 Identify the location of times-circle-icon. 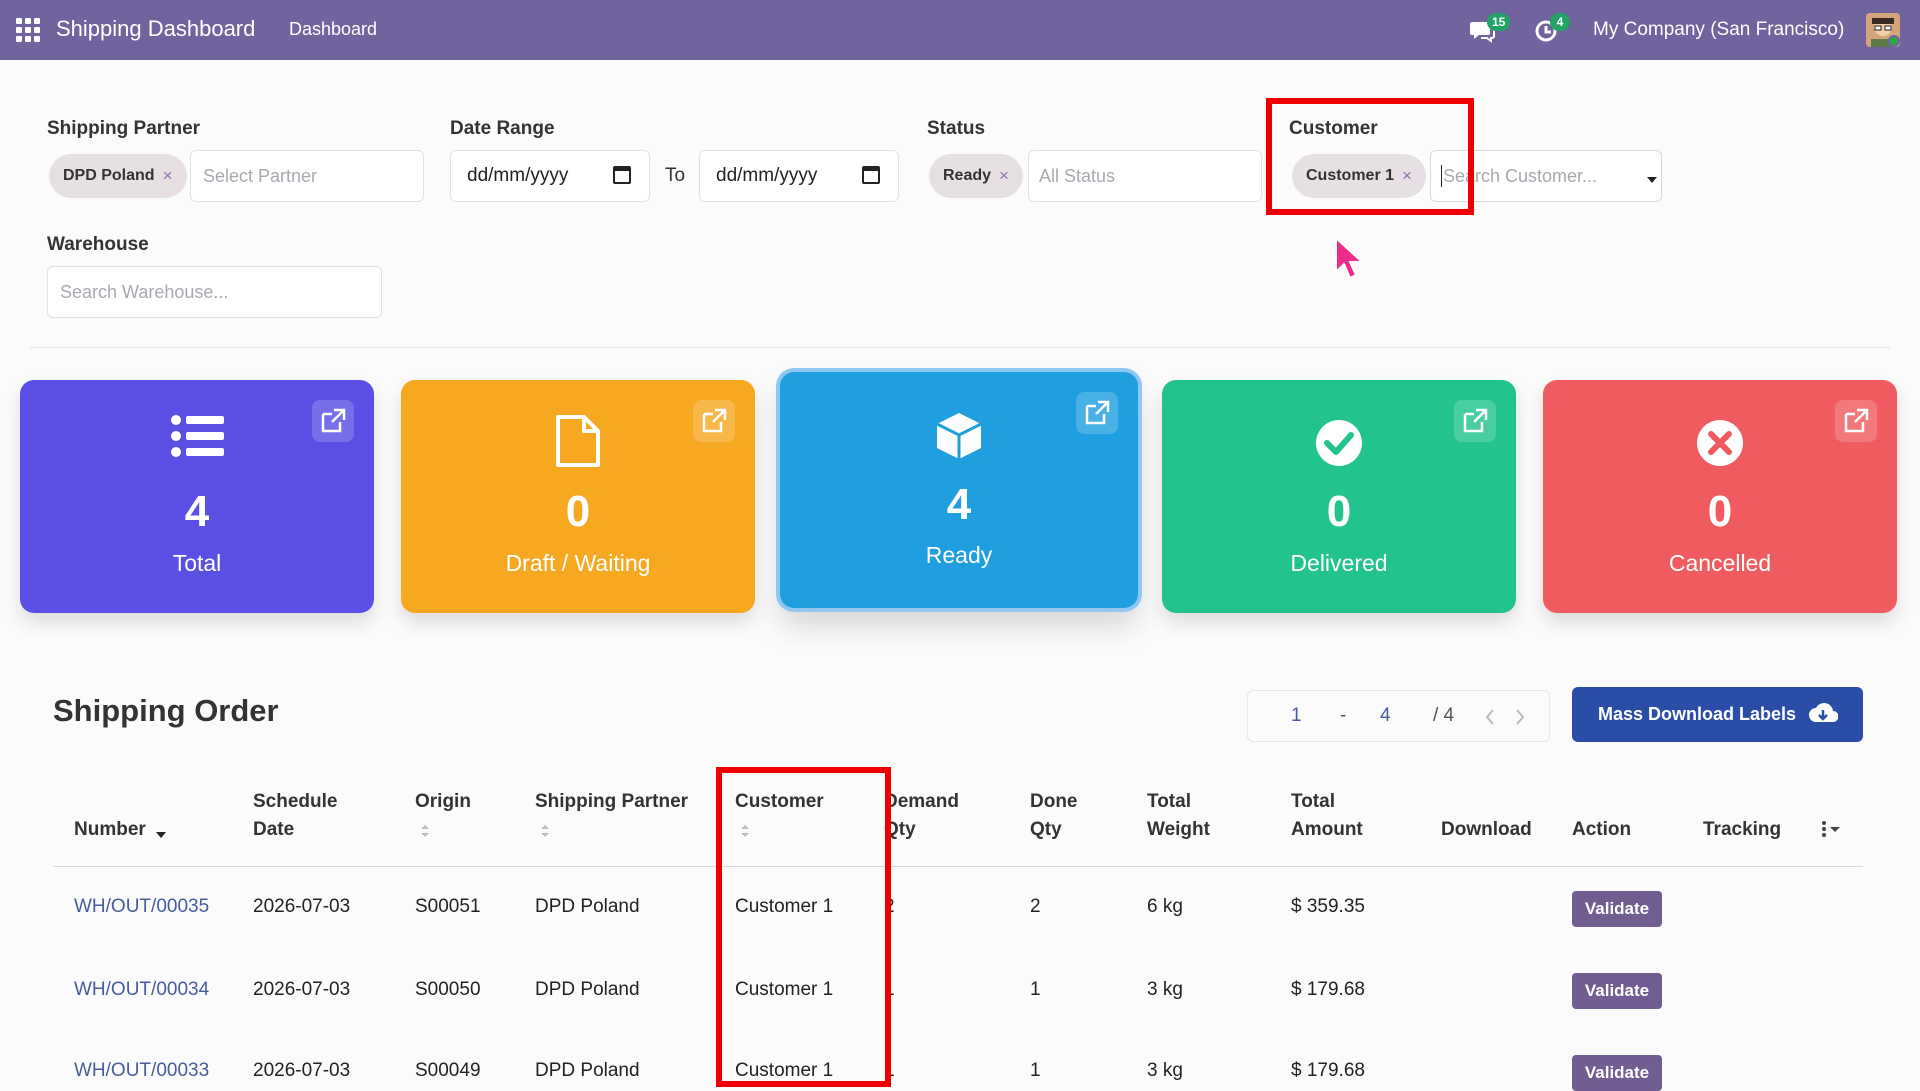
(1720, 443).